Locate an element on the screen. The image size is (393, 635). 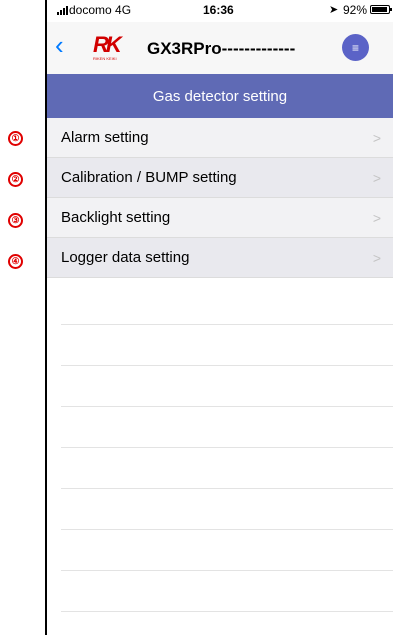
battery-icon is located at coordinates (381, 9).